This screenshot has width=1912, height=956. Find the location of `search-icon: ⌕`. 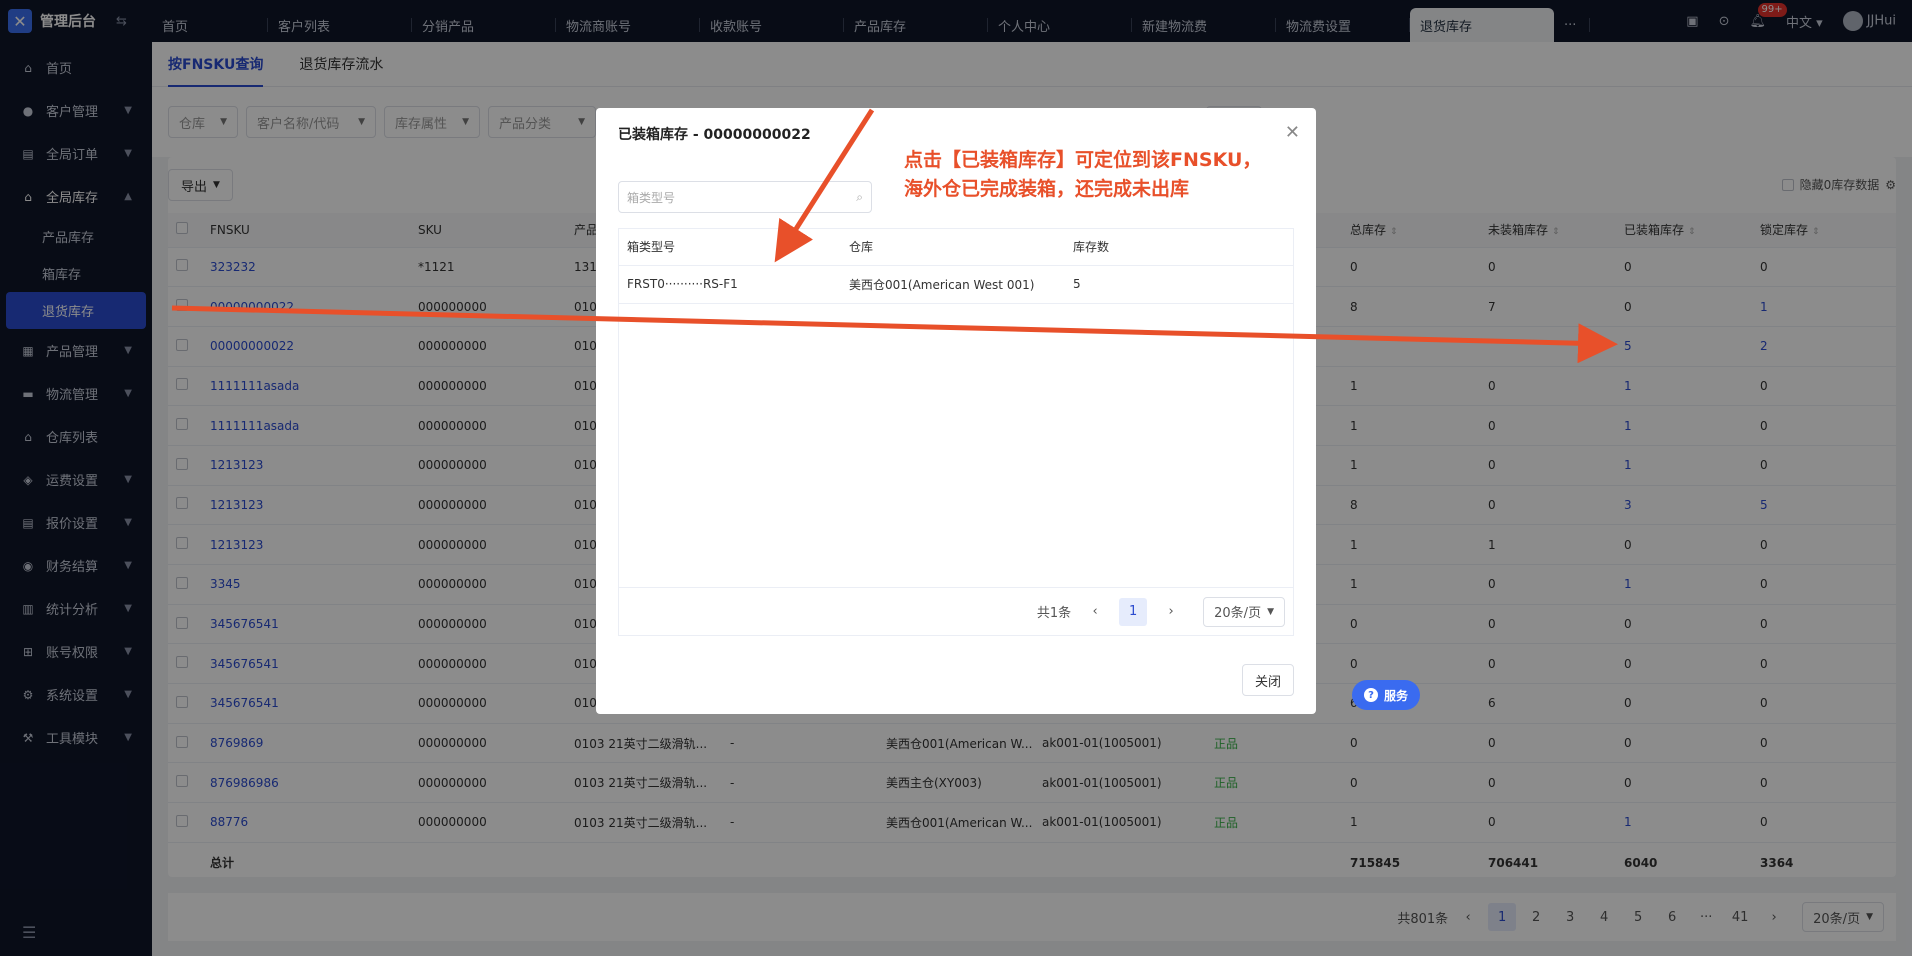

search-icon: ⌕ is located at coordinates (859, 197).